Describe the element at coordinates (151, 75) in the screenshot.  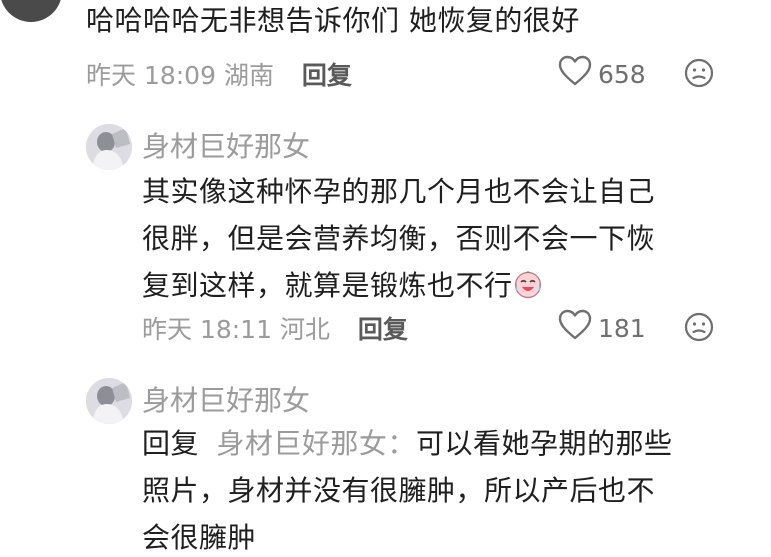
I see `comment-time: 昨天 18:09` at that location.